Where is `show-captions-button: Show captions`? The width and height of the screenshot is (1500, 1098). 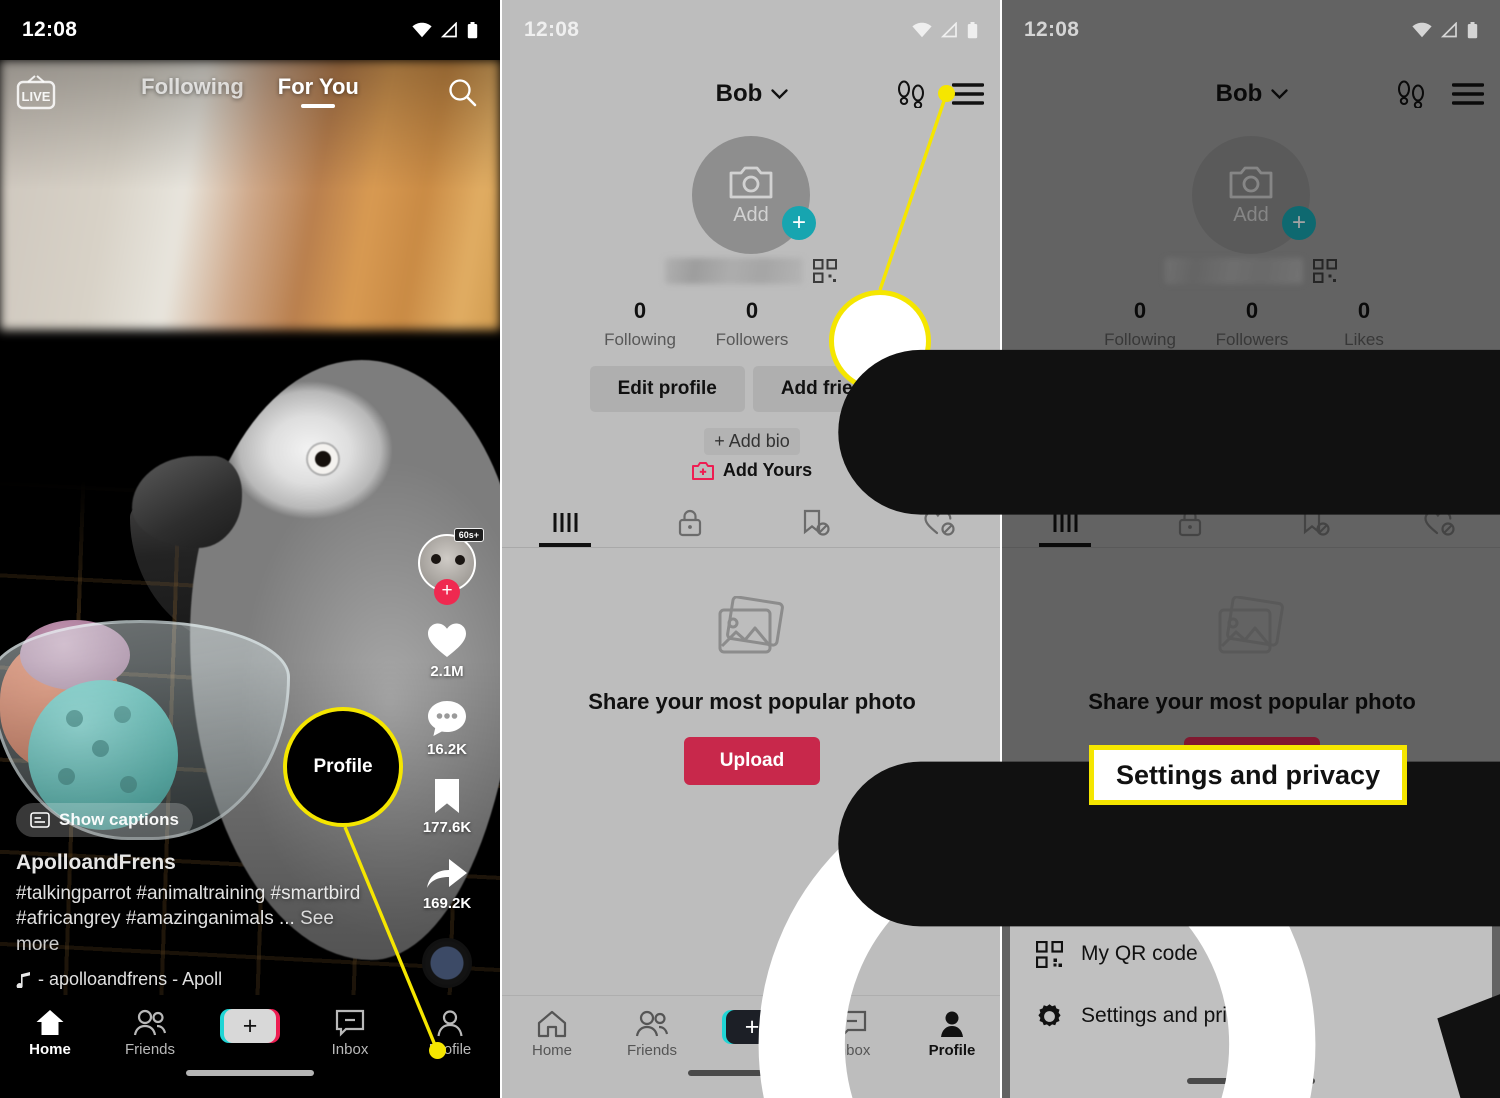
show-captions-button: Show captions is located at coordinates (104, 820).